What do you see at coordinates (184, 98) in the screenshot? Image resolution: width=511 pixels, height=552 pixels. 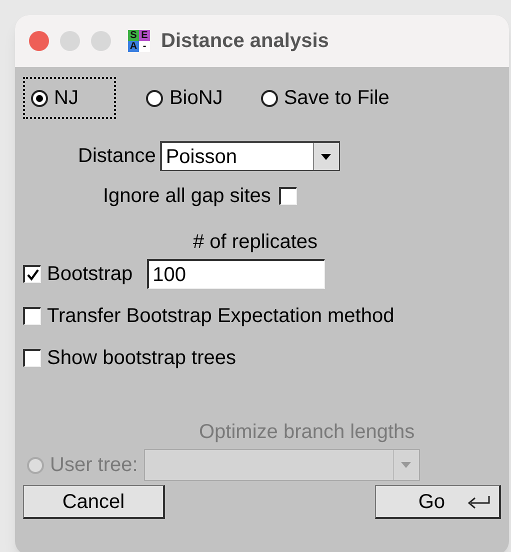 I see `method-option: BioNJ` at bounding box center [184, 98].